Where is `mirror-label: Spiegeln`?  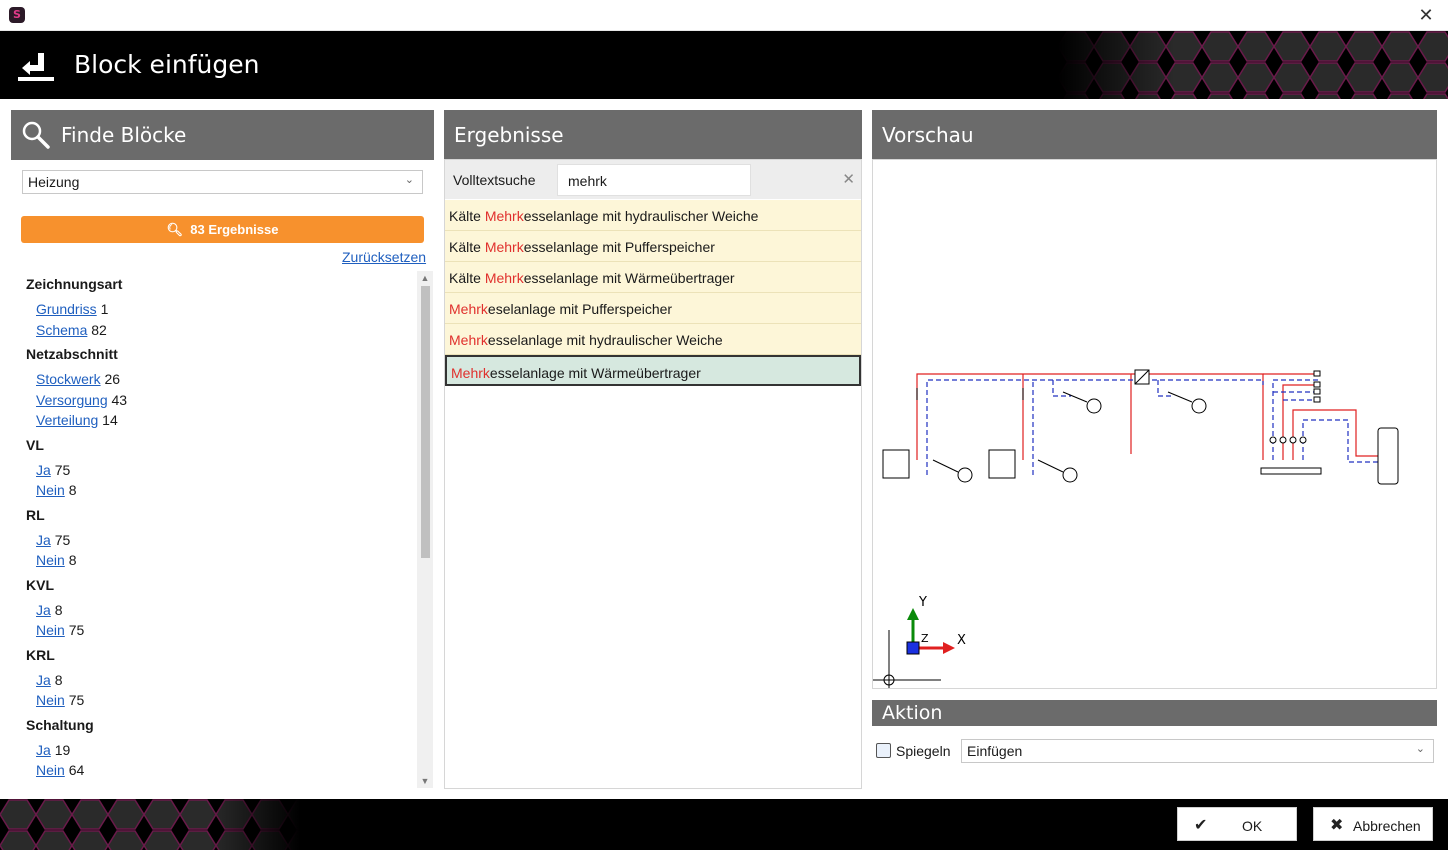
mirror-label: Spiegeln is located at coordinates (923, 751).